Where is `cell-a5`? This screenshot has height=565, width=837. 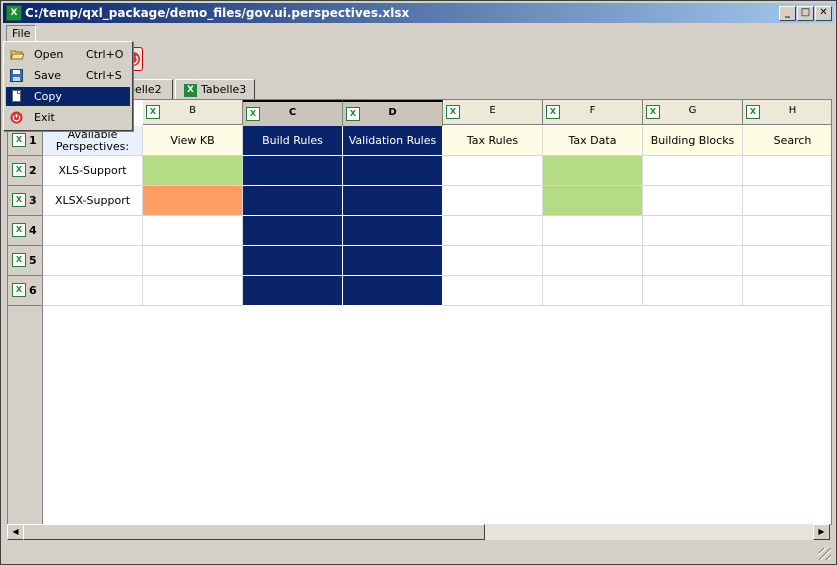 cell-a5 is located at coordinates (93, 261).